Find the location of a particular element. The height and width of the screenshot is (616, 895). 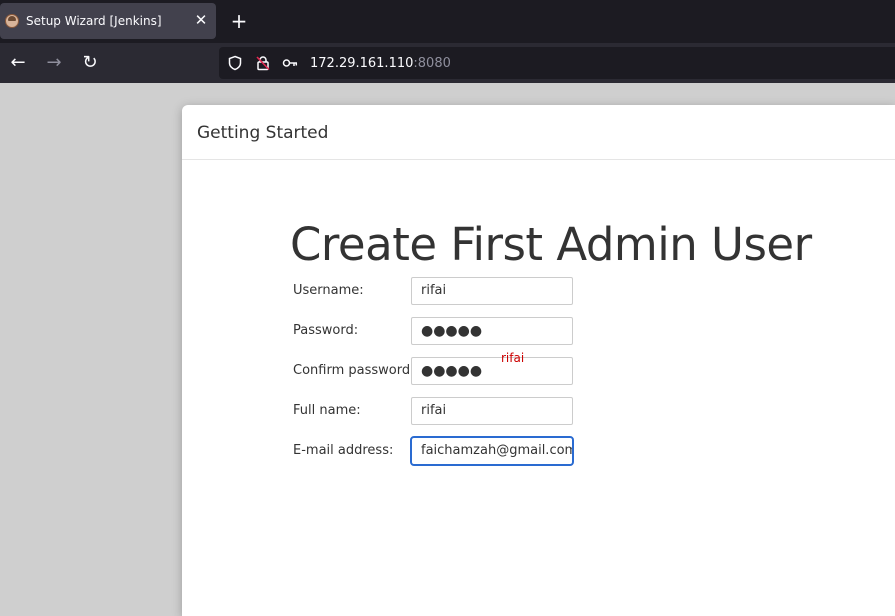

confirm-password-input: ●●●●● is located at coordinates (492, 371).